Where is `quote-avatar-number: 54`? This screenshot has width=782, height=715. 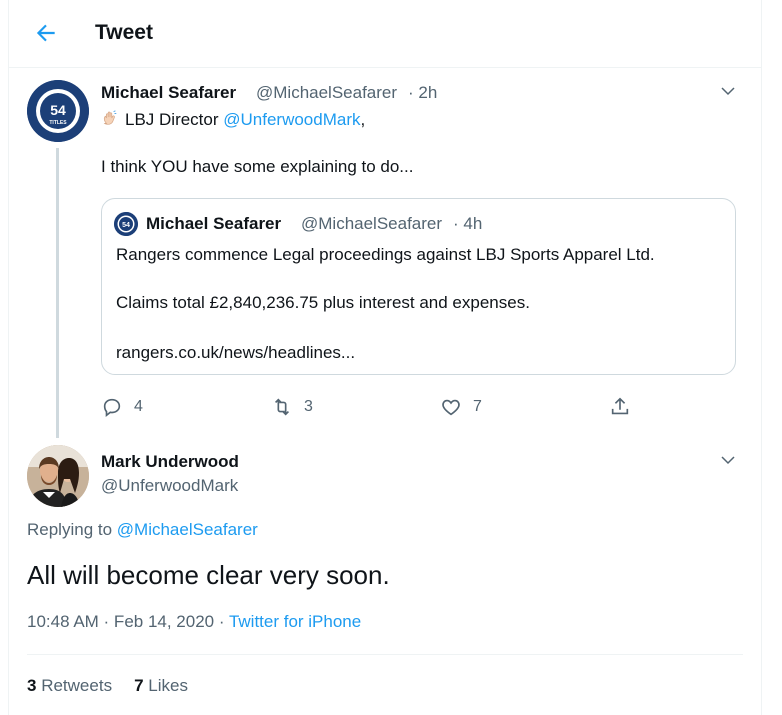 quote-avatar-number: 54 is located at coordinates (126, 225).